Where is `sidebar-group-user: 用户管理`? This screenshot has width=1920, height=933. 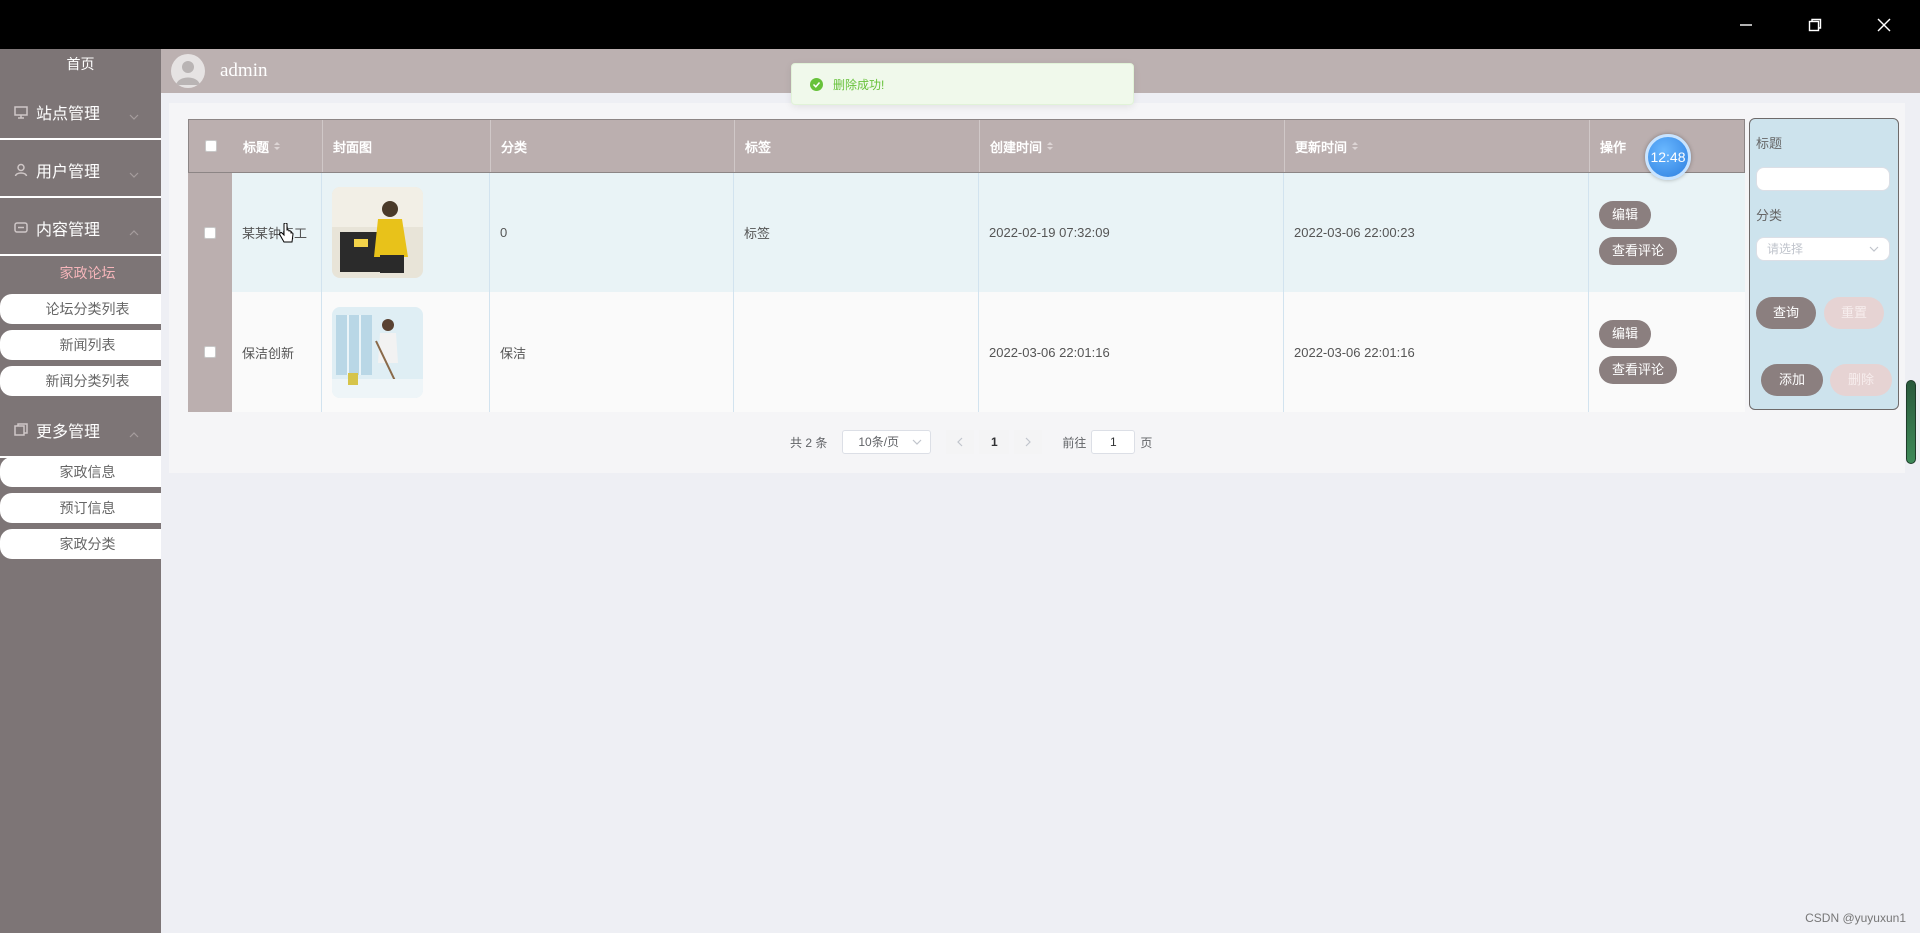
sidebar-group-user: 用户管理 is located at coordinates (80, 171).